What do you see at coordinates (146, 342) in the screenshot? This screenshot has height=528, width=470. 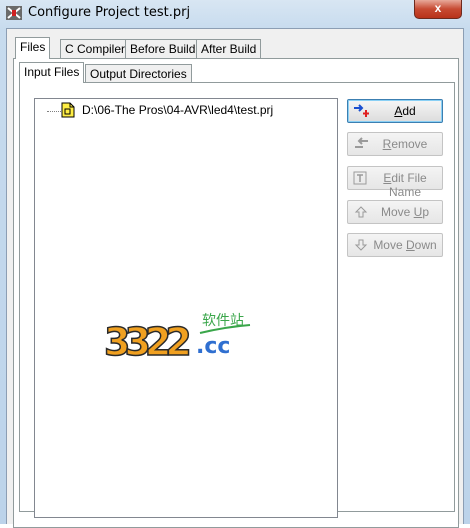 I see `watermark-digits: 3322` at bounding box center [146, 342].